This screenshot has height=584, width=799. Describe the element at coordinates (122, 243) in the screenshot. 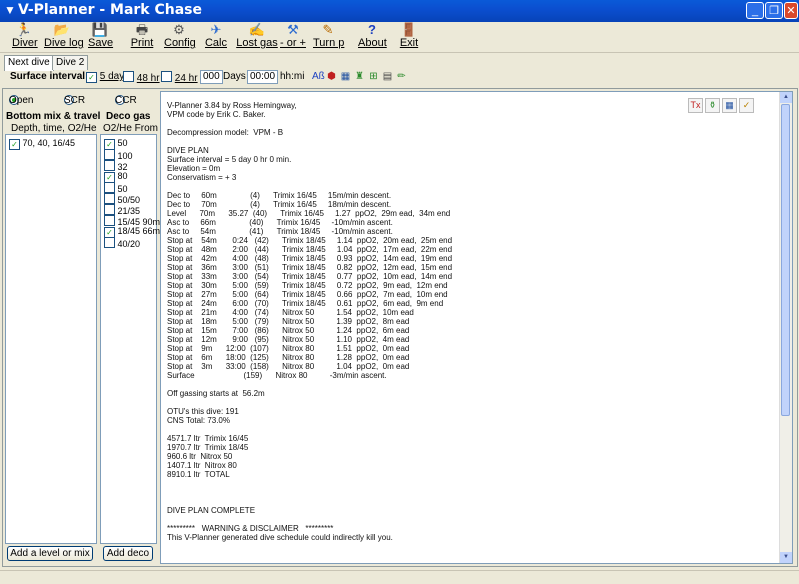

I see `list-item: 40/20` at that location.